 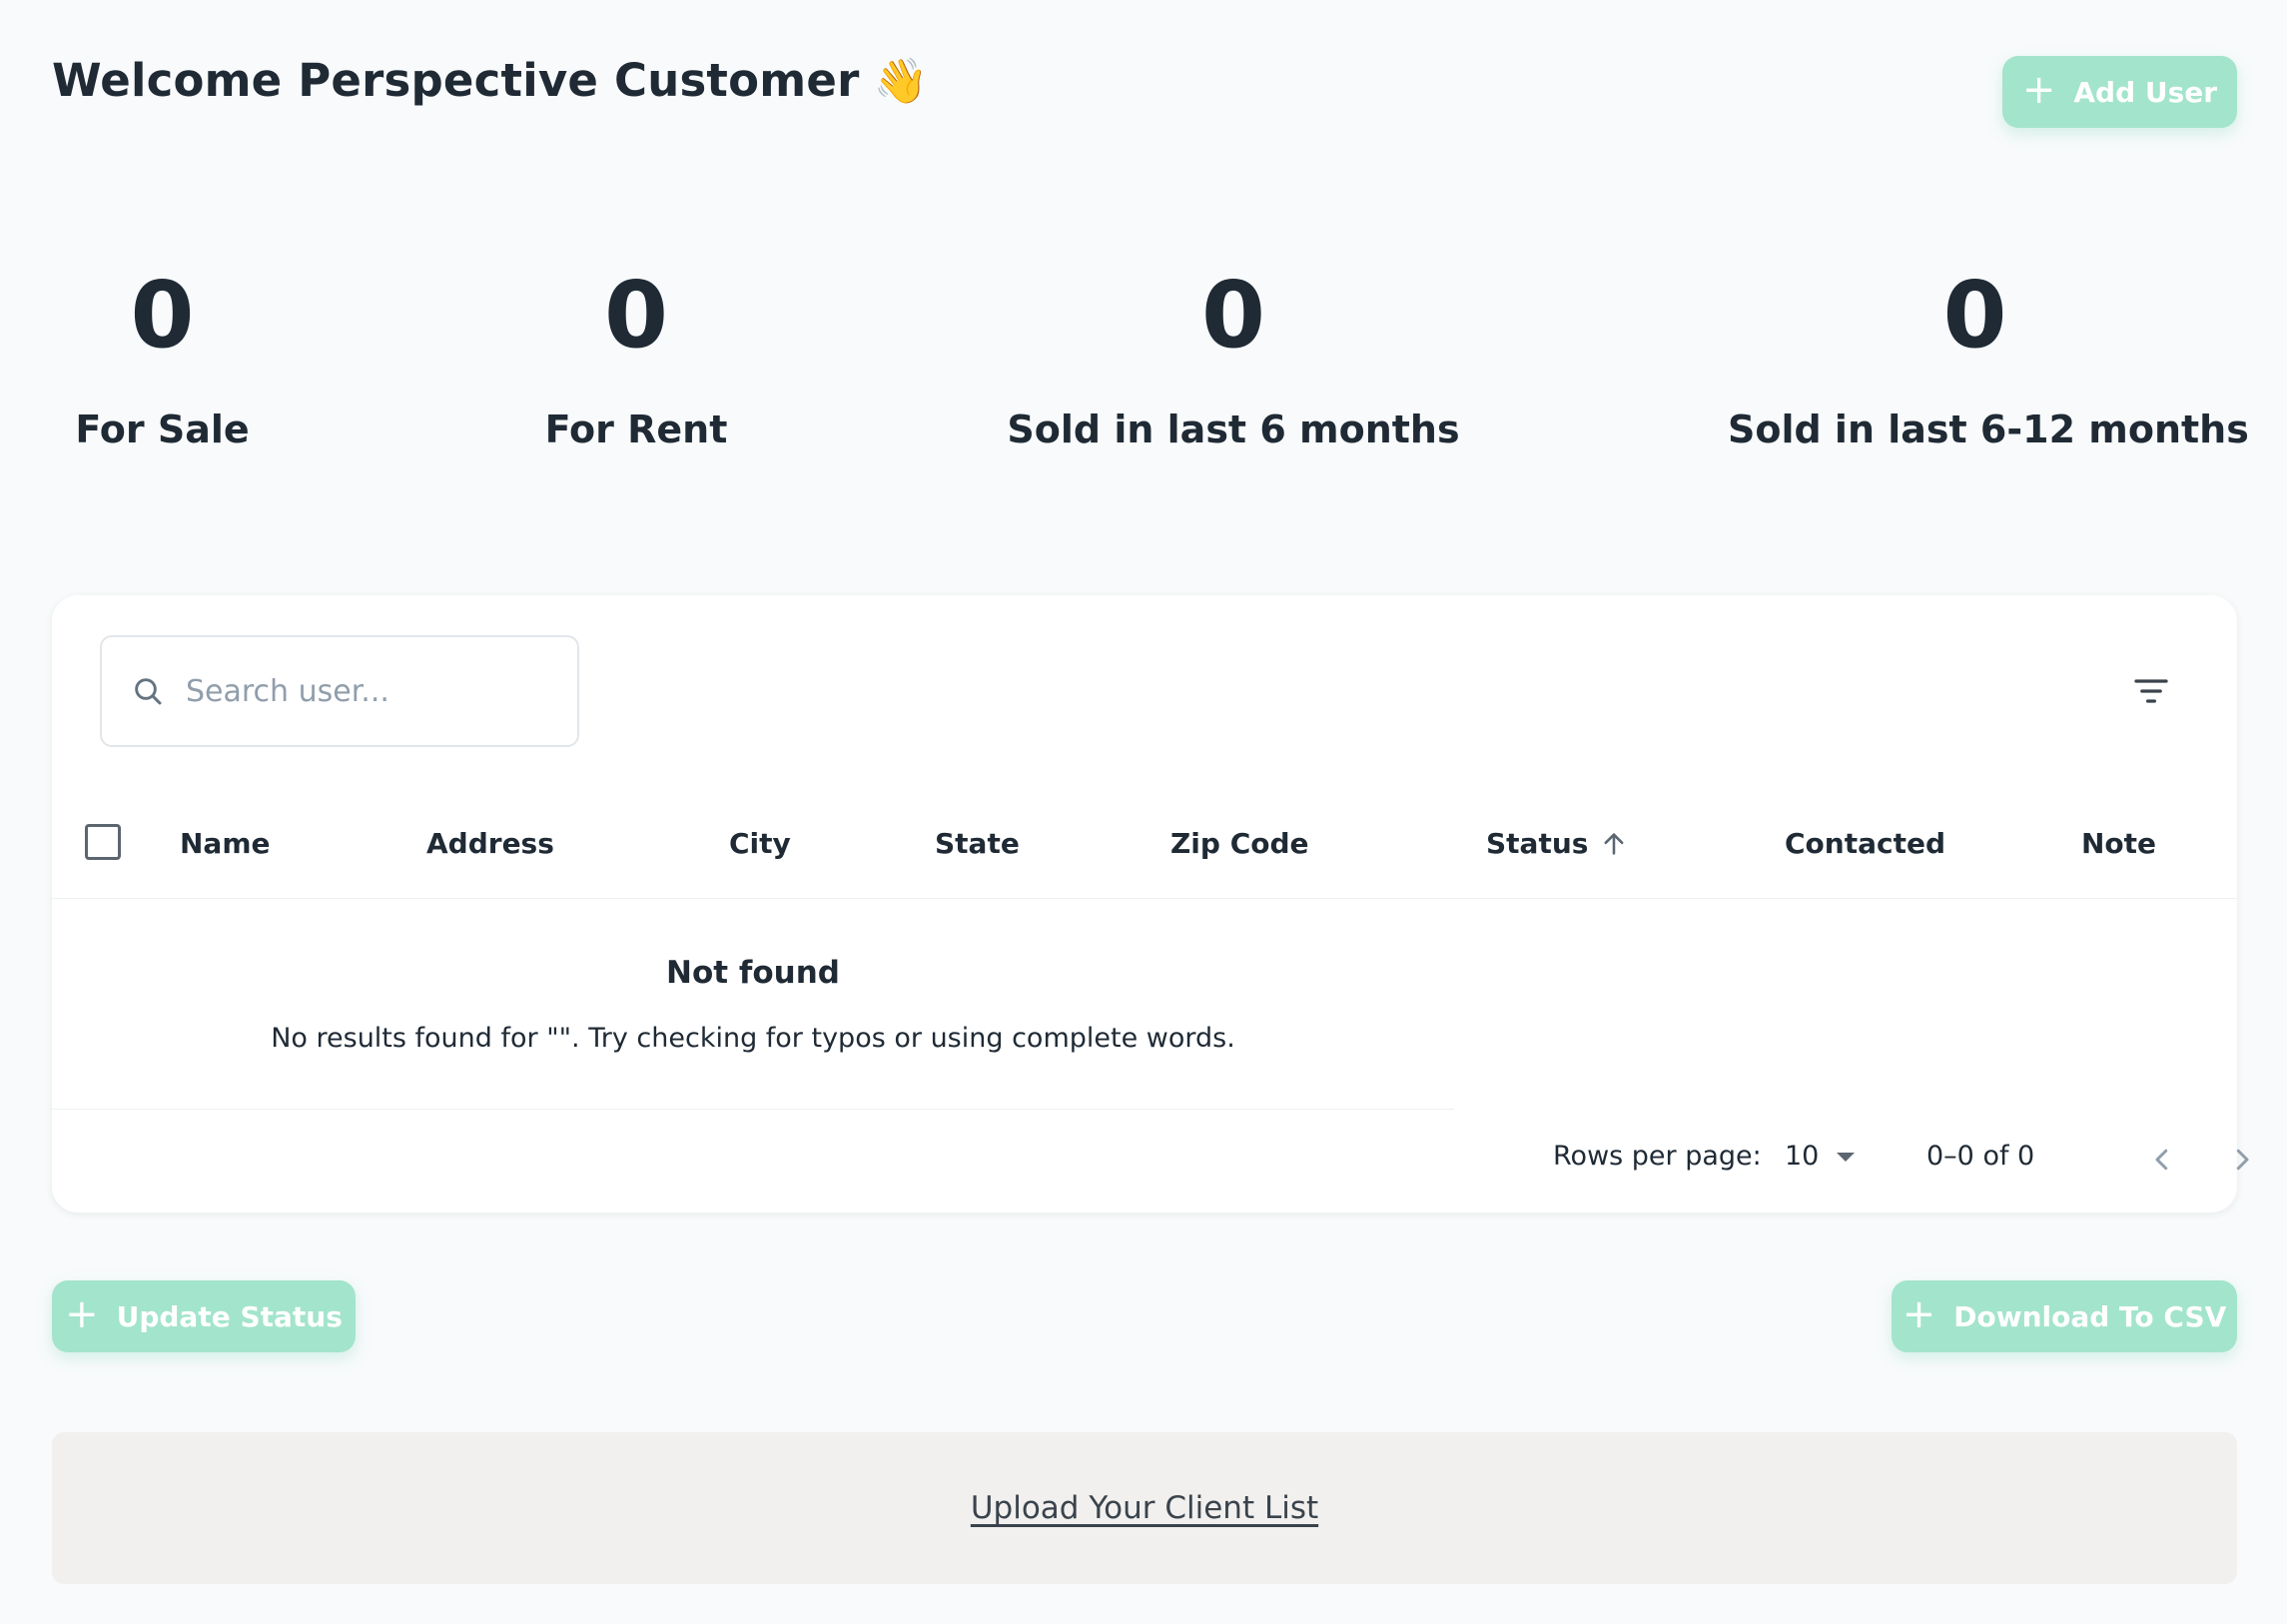 I want to click on column-header-note: Note, so click(x=2118, y=843).